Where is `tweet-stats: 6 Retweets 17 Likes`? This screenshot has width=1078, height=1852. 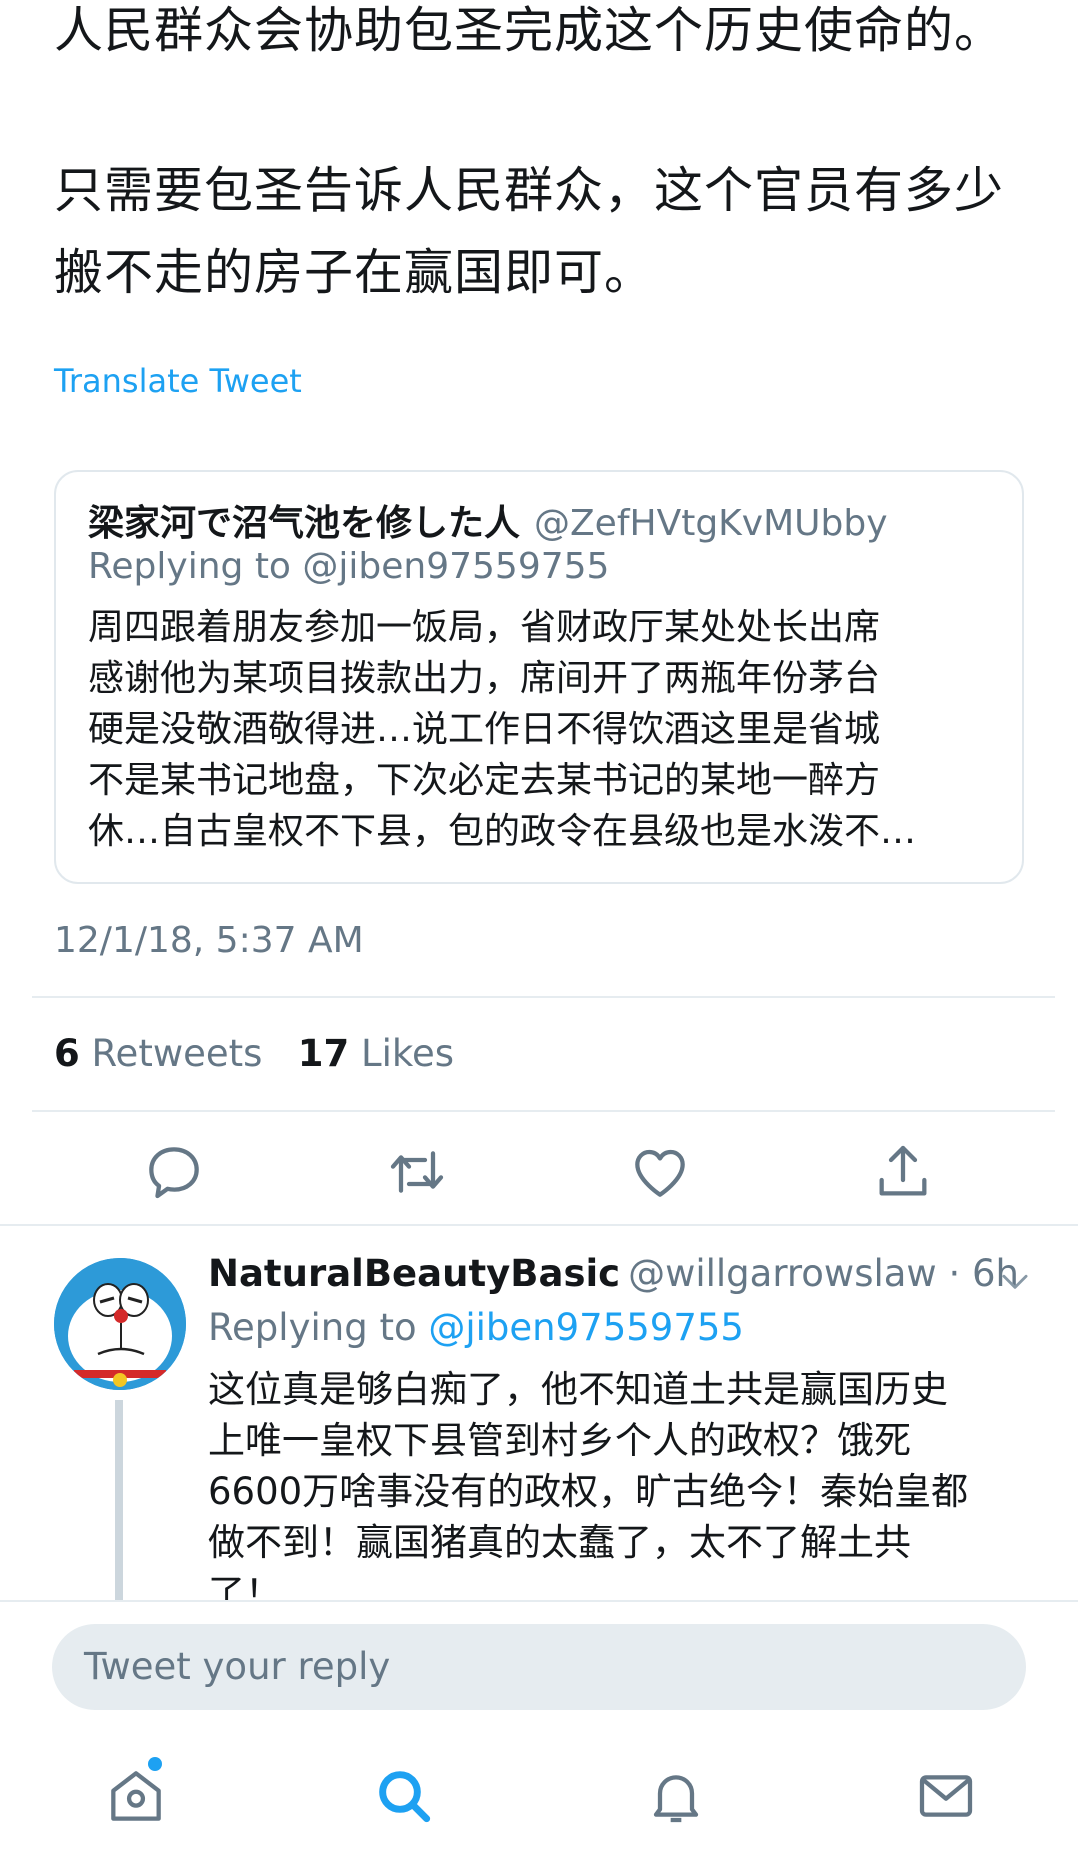
tweet-stats: 6 Retweets 17 Likes is located at coordinates (254, 1053).